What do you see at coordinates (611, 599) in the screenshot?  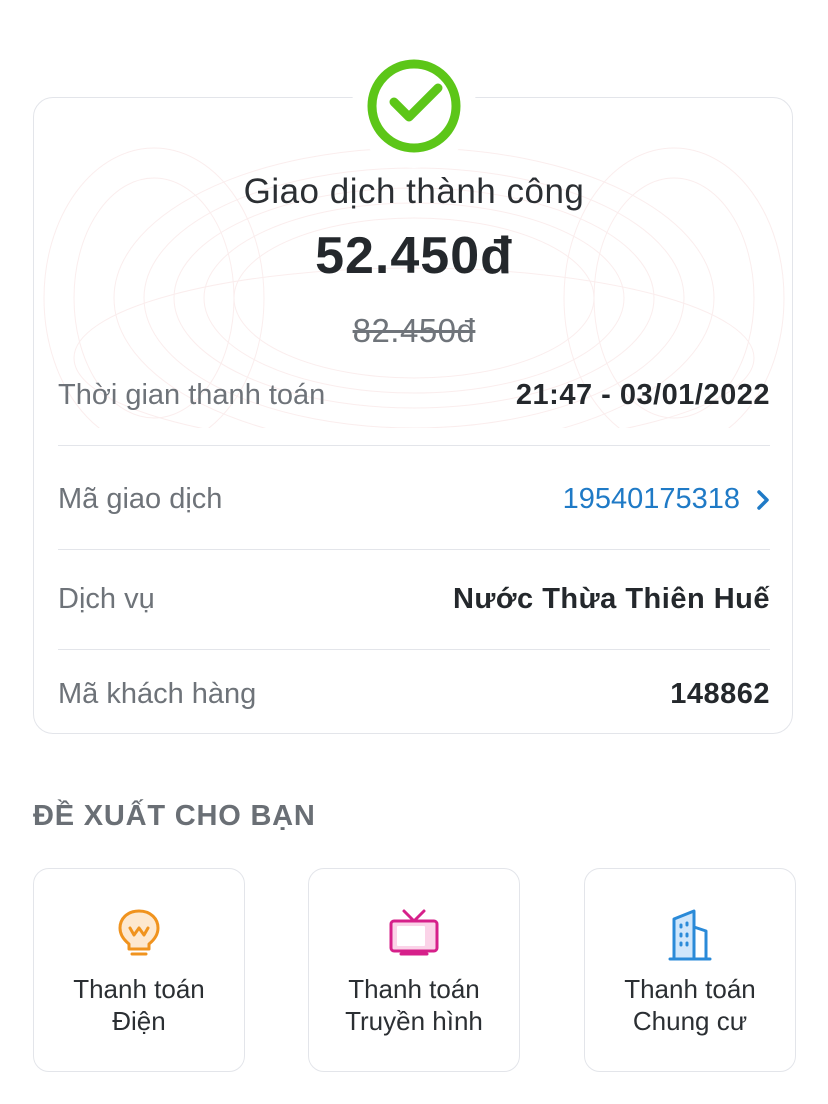 I see `service-value: Nước Thừa Thiên Huế` at bounding box center [611, 599].